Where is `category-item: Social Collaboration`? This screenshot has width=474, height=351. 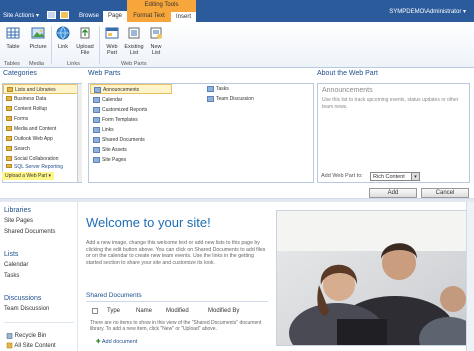
category-item: Social Collaboration is located at coordinates (42, 159).